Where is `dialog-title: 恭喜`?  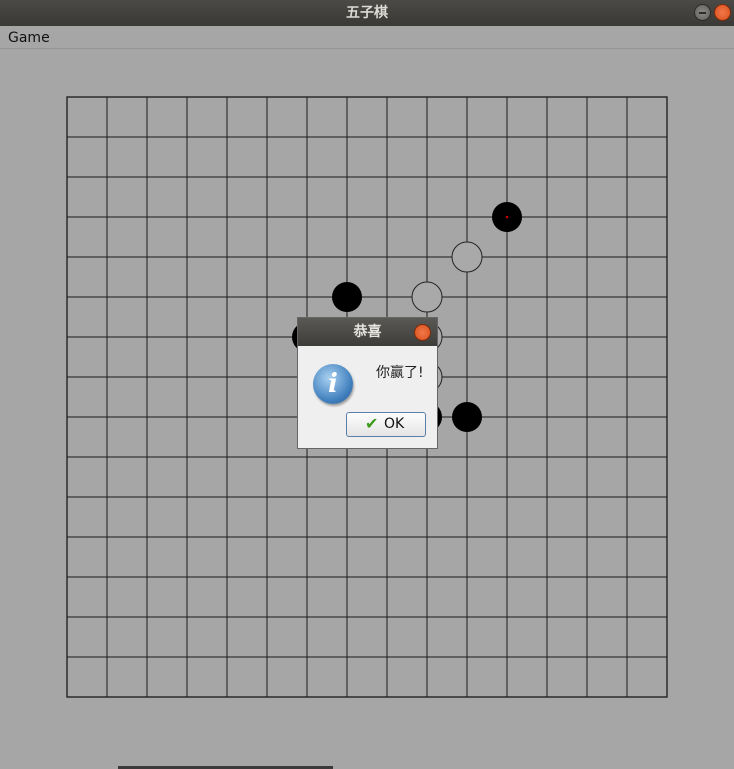
dialog-title: 恭喜 is located at coordinates (367, 332).